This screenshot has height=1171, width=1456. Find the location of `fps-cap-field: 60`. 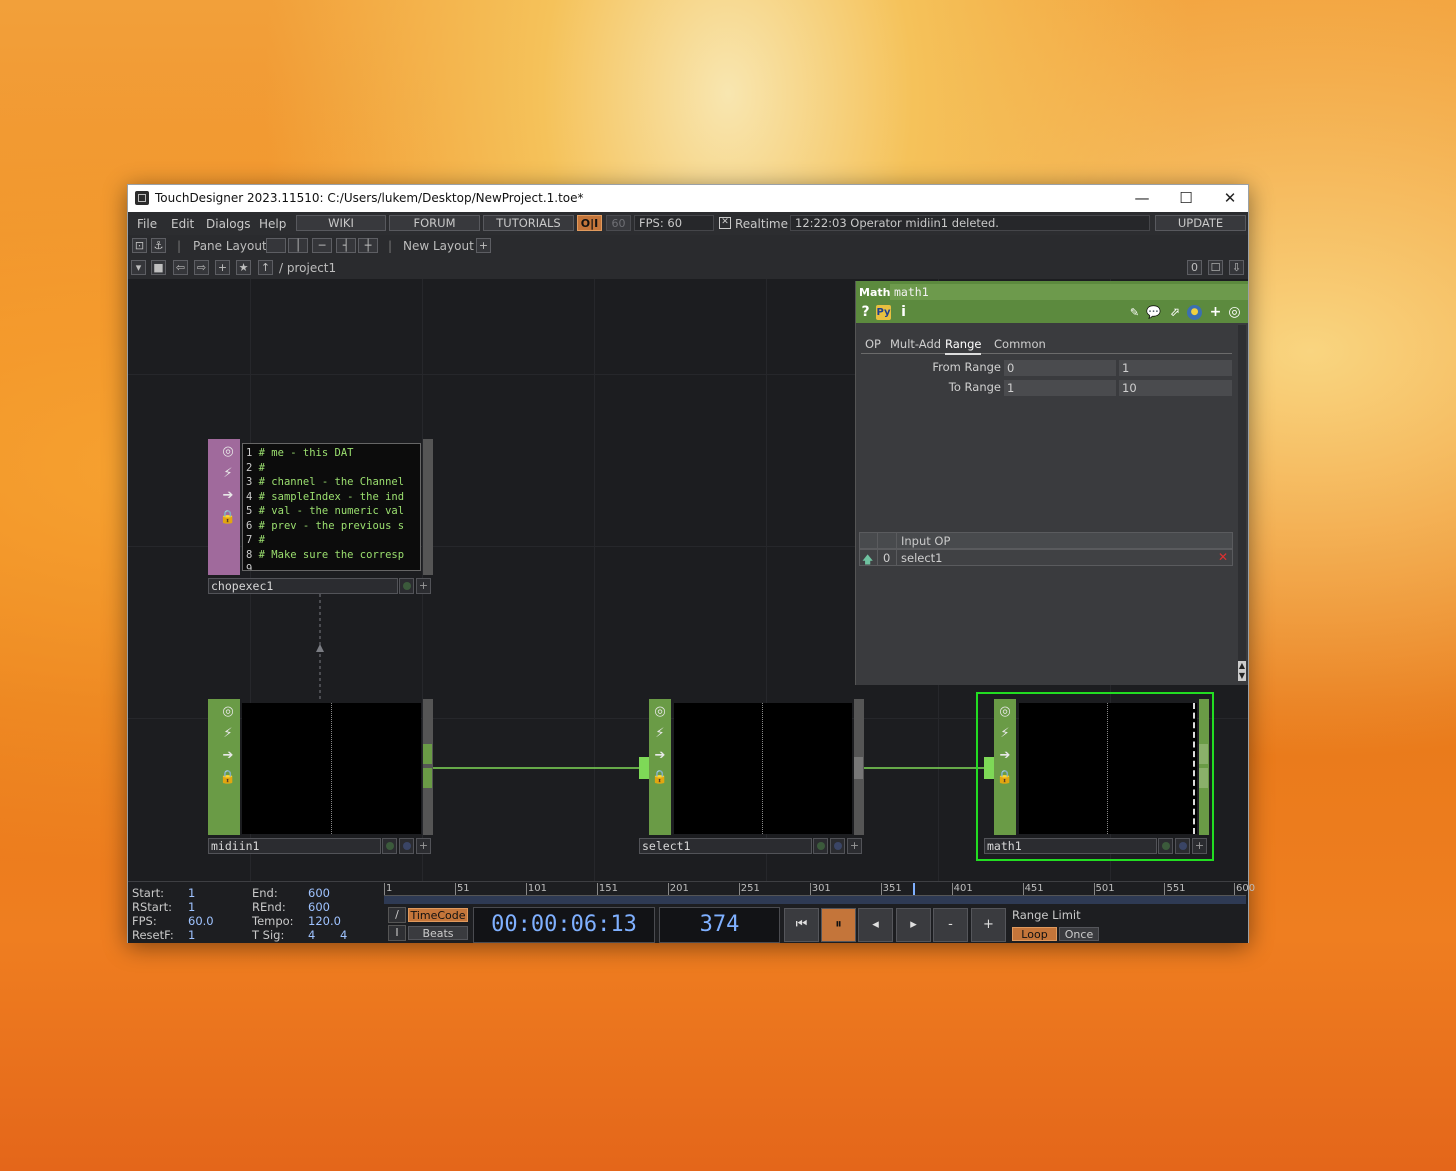

fps-cap-field: 60 is located at coordinates (618, 223).